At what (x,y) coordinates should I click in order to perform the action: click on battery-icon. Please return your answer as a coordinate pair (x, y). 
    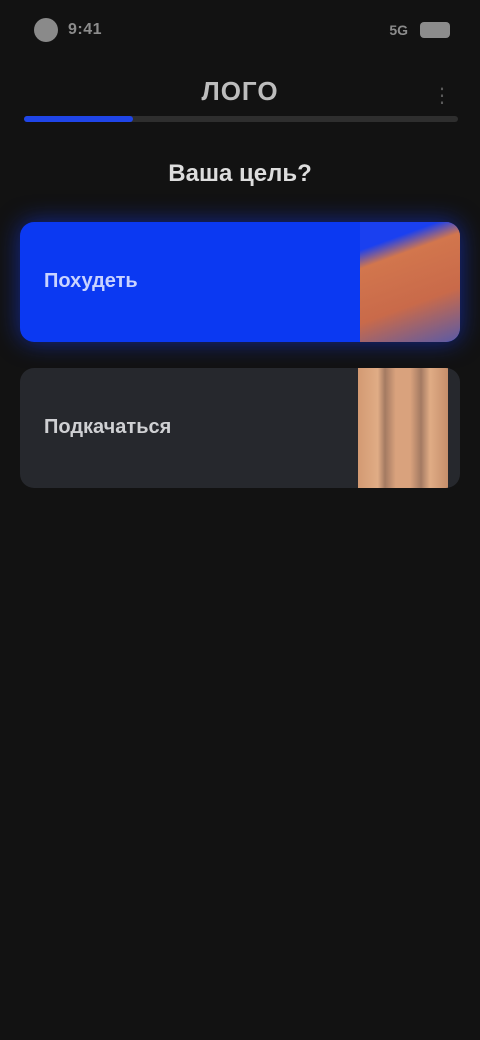
    Looking at the image, I should click on (435, 30).